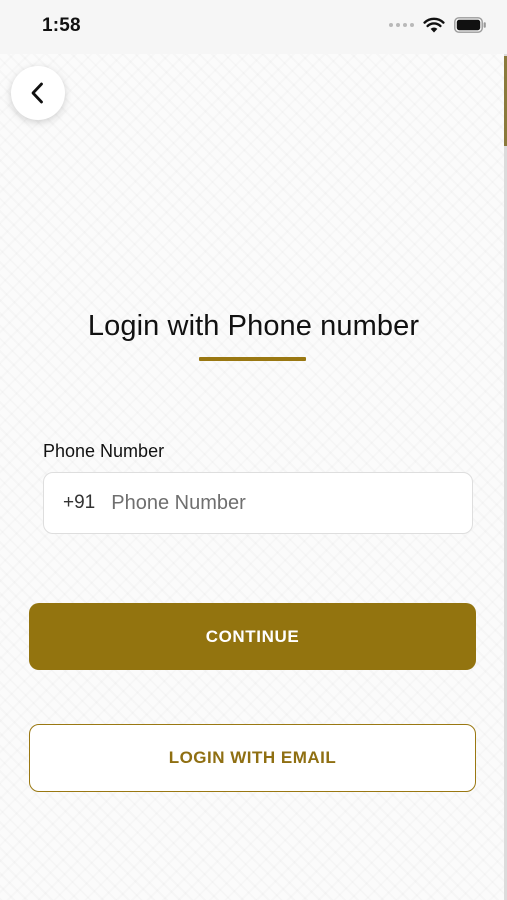 Image resolution: width=507 pixels, height=900 pixels. Describe the element at coordinates (79, 503) in the screenshot. I see `country-code: +91` at that location.